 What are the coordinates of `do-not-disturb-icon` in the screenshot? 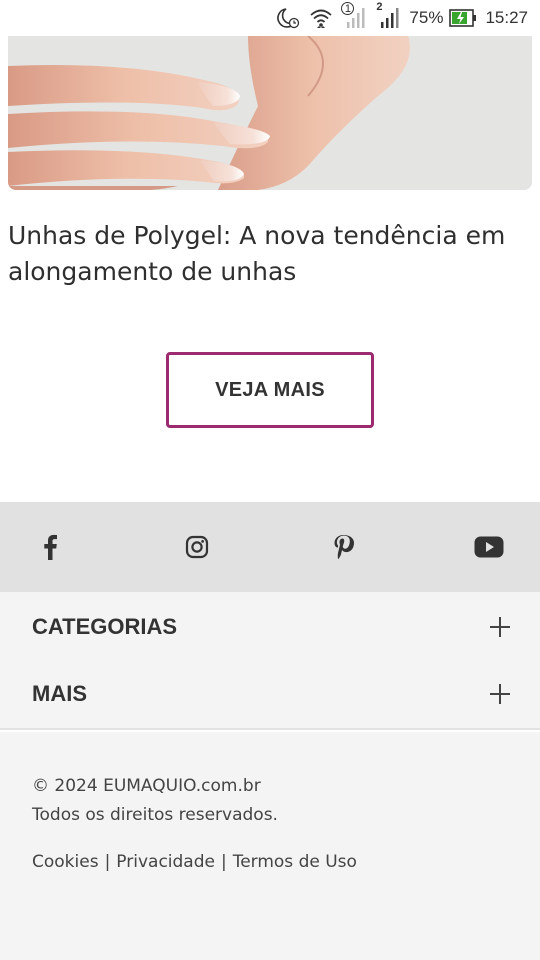 It's located at (288, 18).